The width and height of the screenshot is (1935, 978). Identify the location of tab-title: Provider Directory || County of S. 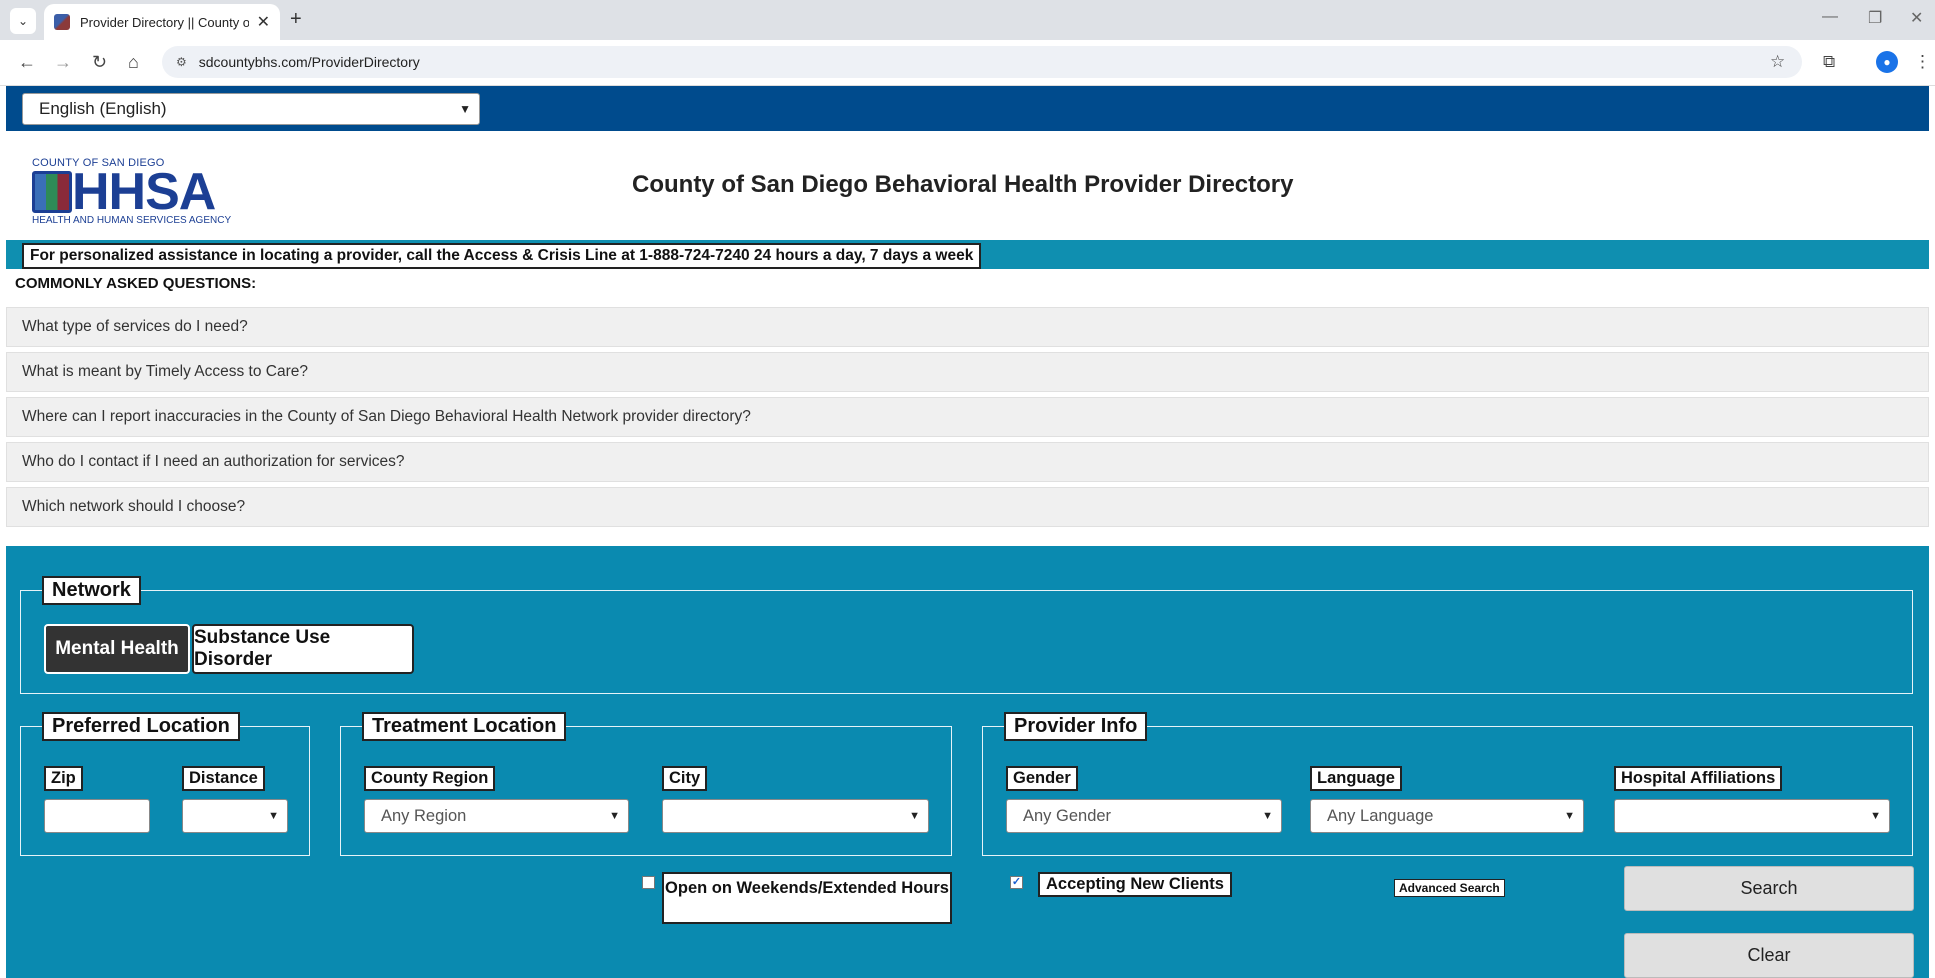
(164, 22).